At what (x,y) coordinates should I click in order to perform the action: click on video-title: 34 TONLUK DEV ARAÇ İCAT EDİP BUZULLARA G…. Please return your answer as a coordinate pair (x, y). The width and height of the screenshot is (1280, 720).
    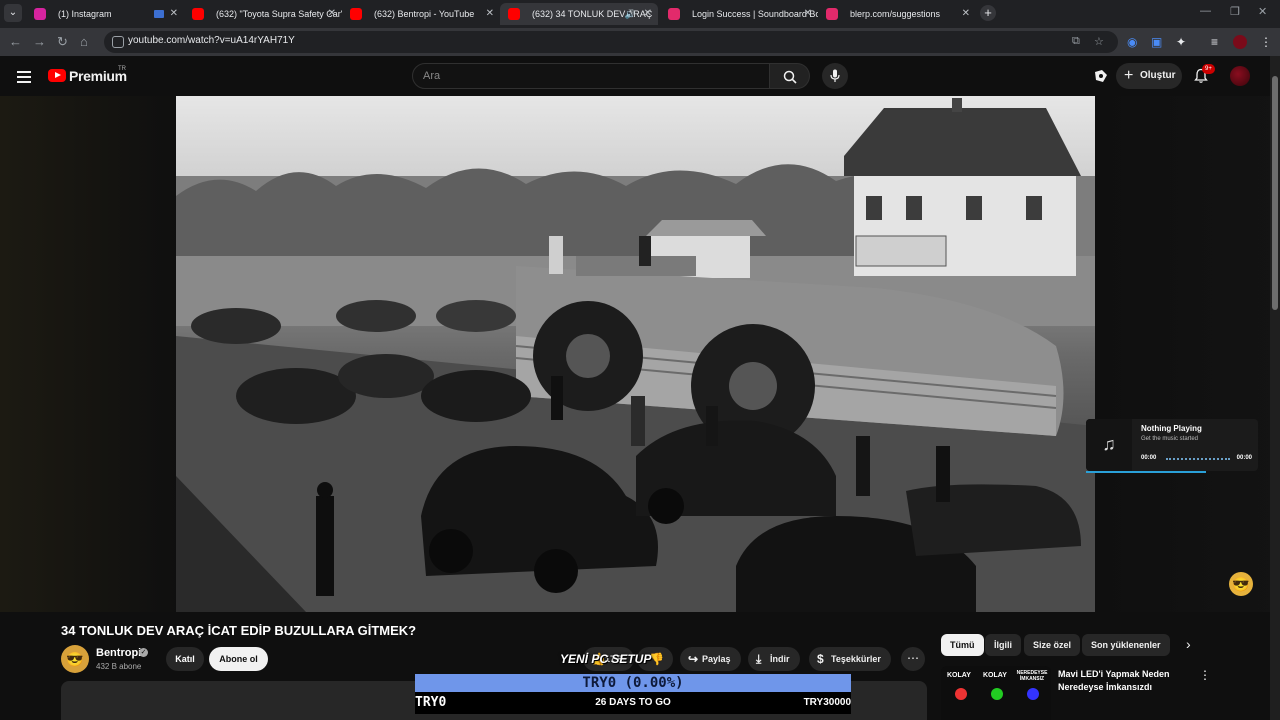
    Looking at the image, I should click on (239, 630).